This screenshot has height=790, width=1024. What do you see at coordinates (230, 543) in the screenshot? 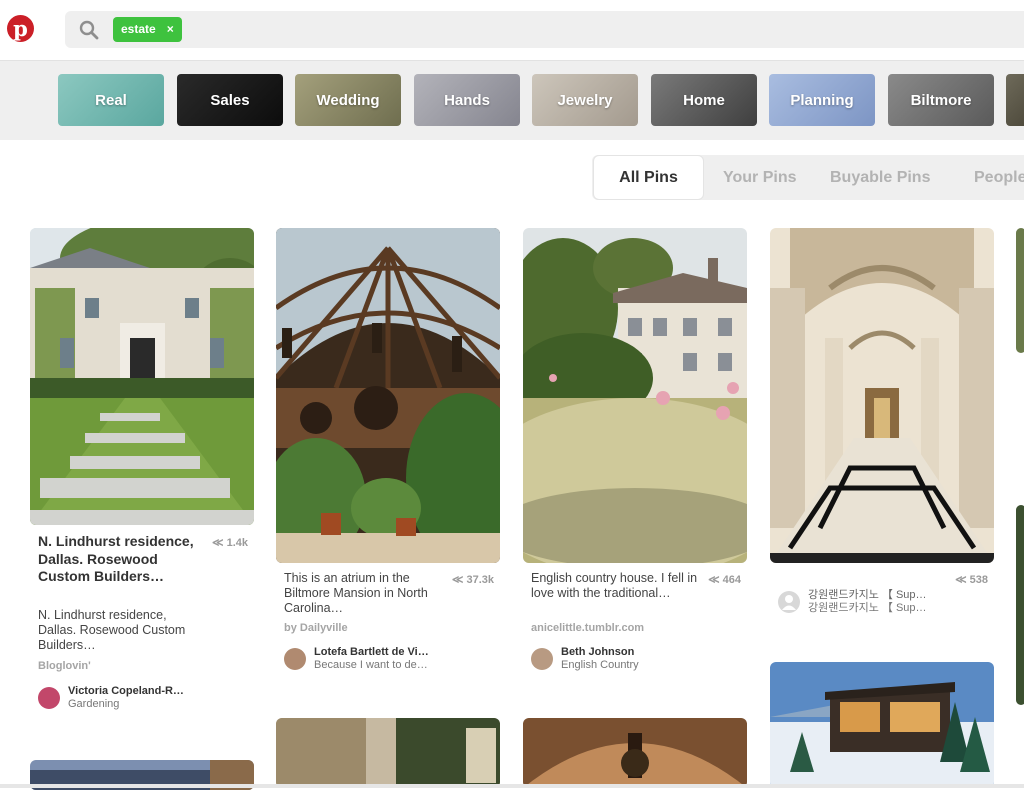
I see `save-count: ≪ 1.4k` at bounding box center [230, 543].